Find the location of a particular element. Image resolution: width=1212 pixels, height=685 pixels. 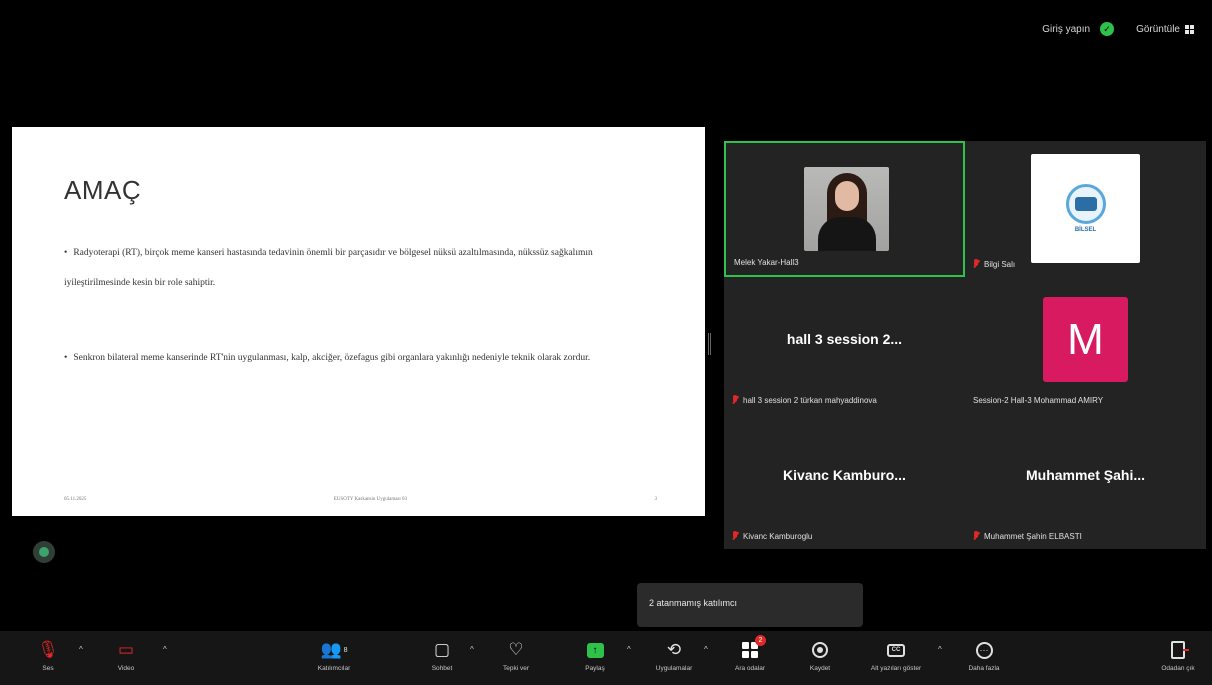

participant-name: hall 3 session 2 türkan mahyaddinova is located at coordinates (804, 400).